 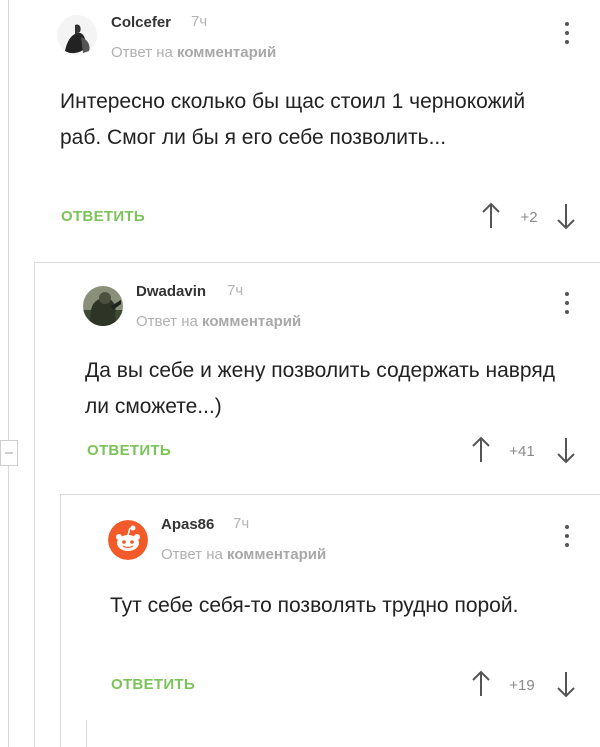 What do you see at coordinates (171, 291) in the screenshot?
I see `comment-author: Dwadavin` at bounding box center [171, 291].